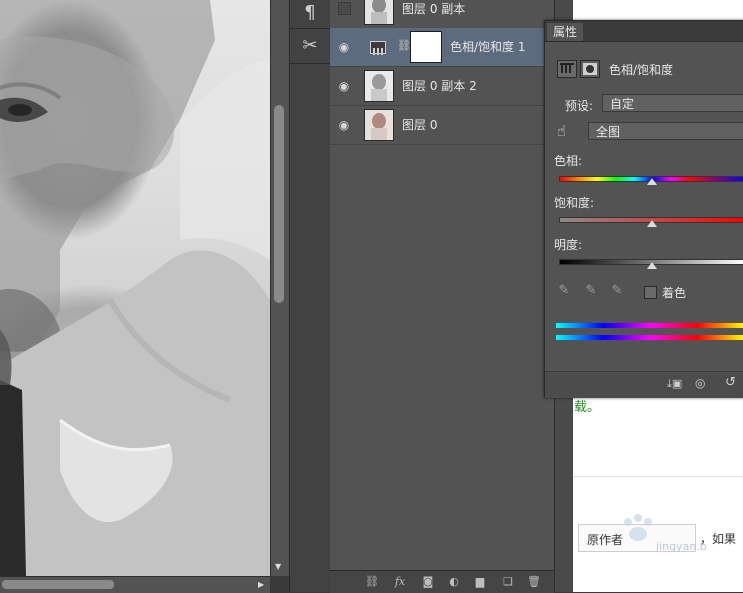 This screenshot has width=743, height=593. What do you see at coordinates (568, 245) in the screenshot?
I see `lightness-label: 明度:` at bounding box center [568, 245].